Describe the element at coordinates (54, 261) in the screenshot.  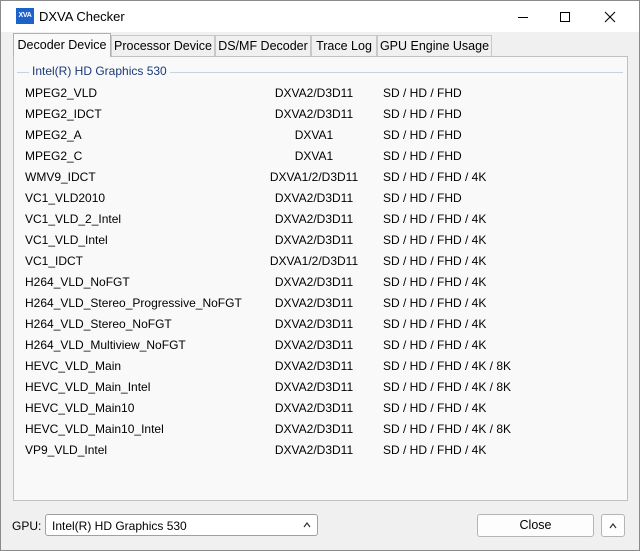
I see `decoder-name: VC1_IDCT` at that location.